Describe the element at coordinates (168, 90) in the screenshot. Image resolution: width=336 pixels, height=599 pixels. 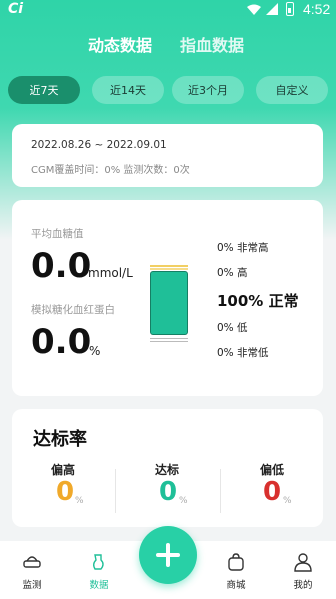
I see `range-tabs: 近7天 近14天 近3个月 自定义` at that location.